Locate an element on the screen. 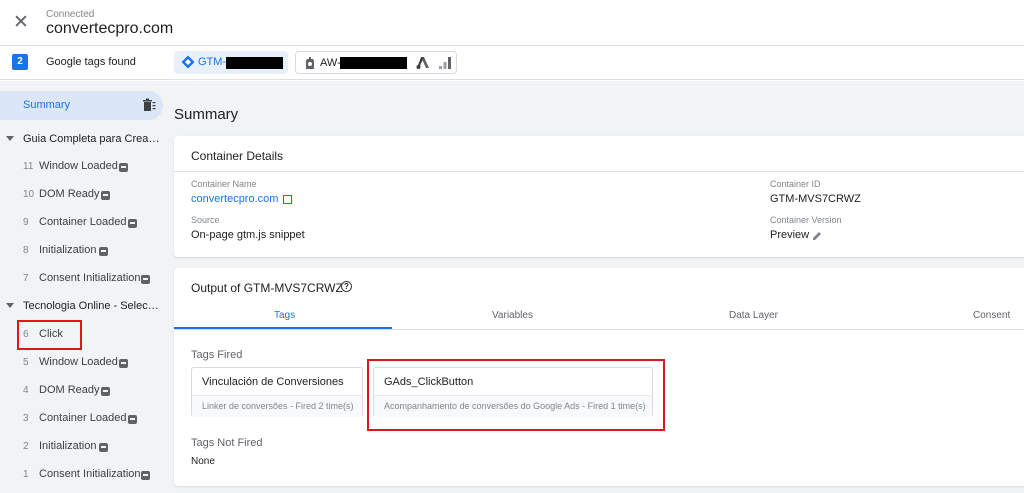 The image size is (1024, 493). help-icon: ? is located at coordinates (346, 286).